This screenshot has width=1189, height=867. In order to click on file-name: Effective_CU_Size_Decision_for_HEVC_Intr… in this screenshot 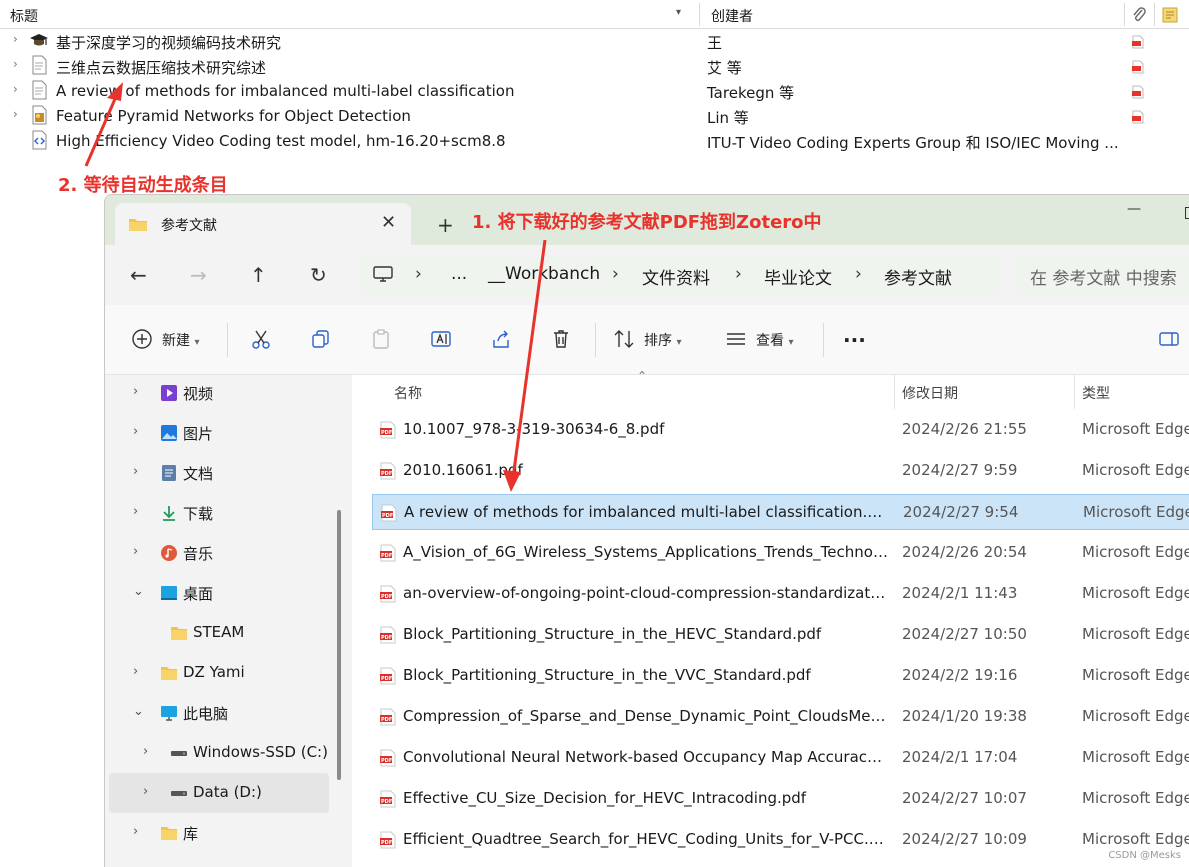, I will do `click(605, 798)`.